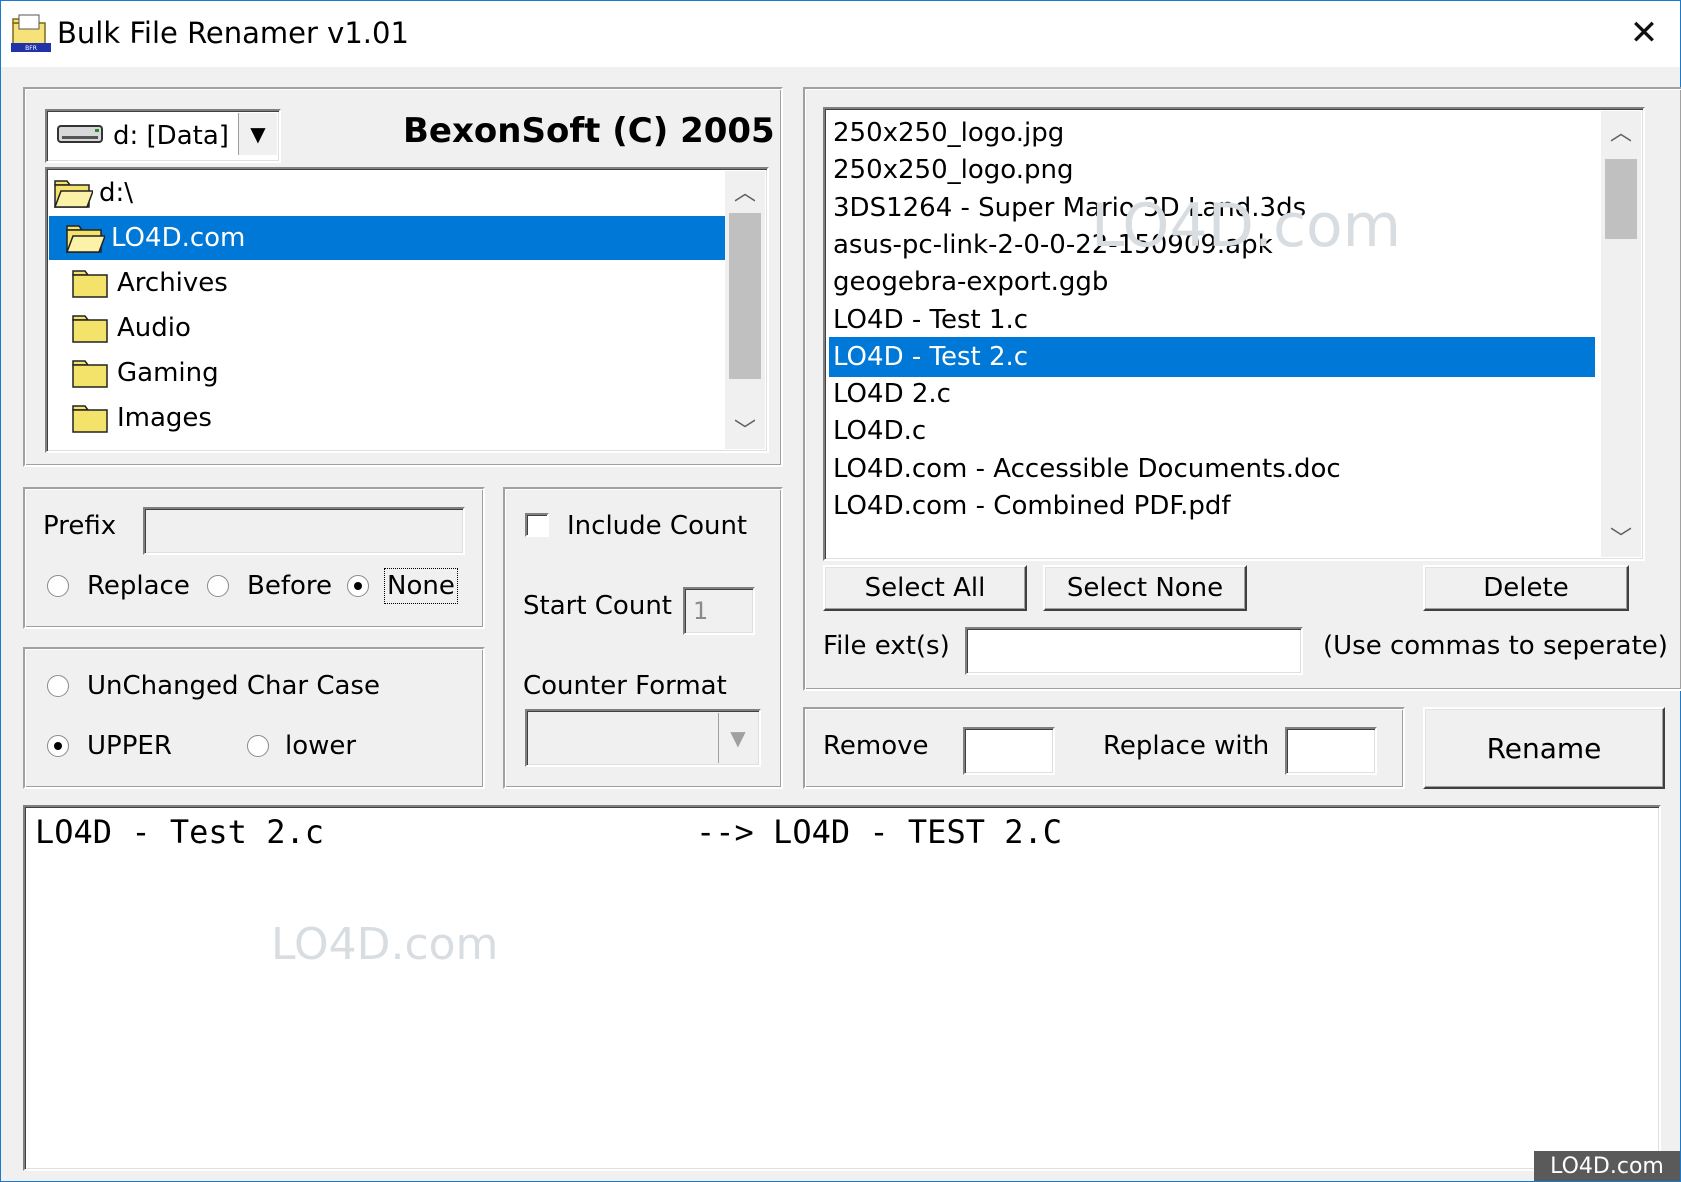  I want to click on directory-item: Gaming, so click(387, 373).